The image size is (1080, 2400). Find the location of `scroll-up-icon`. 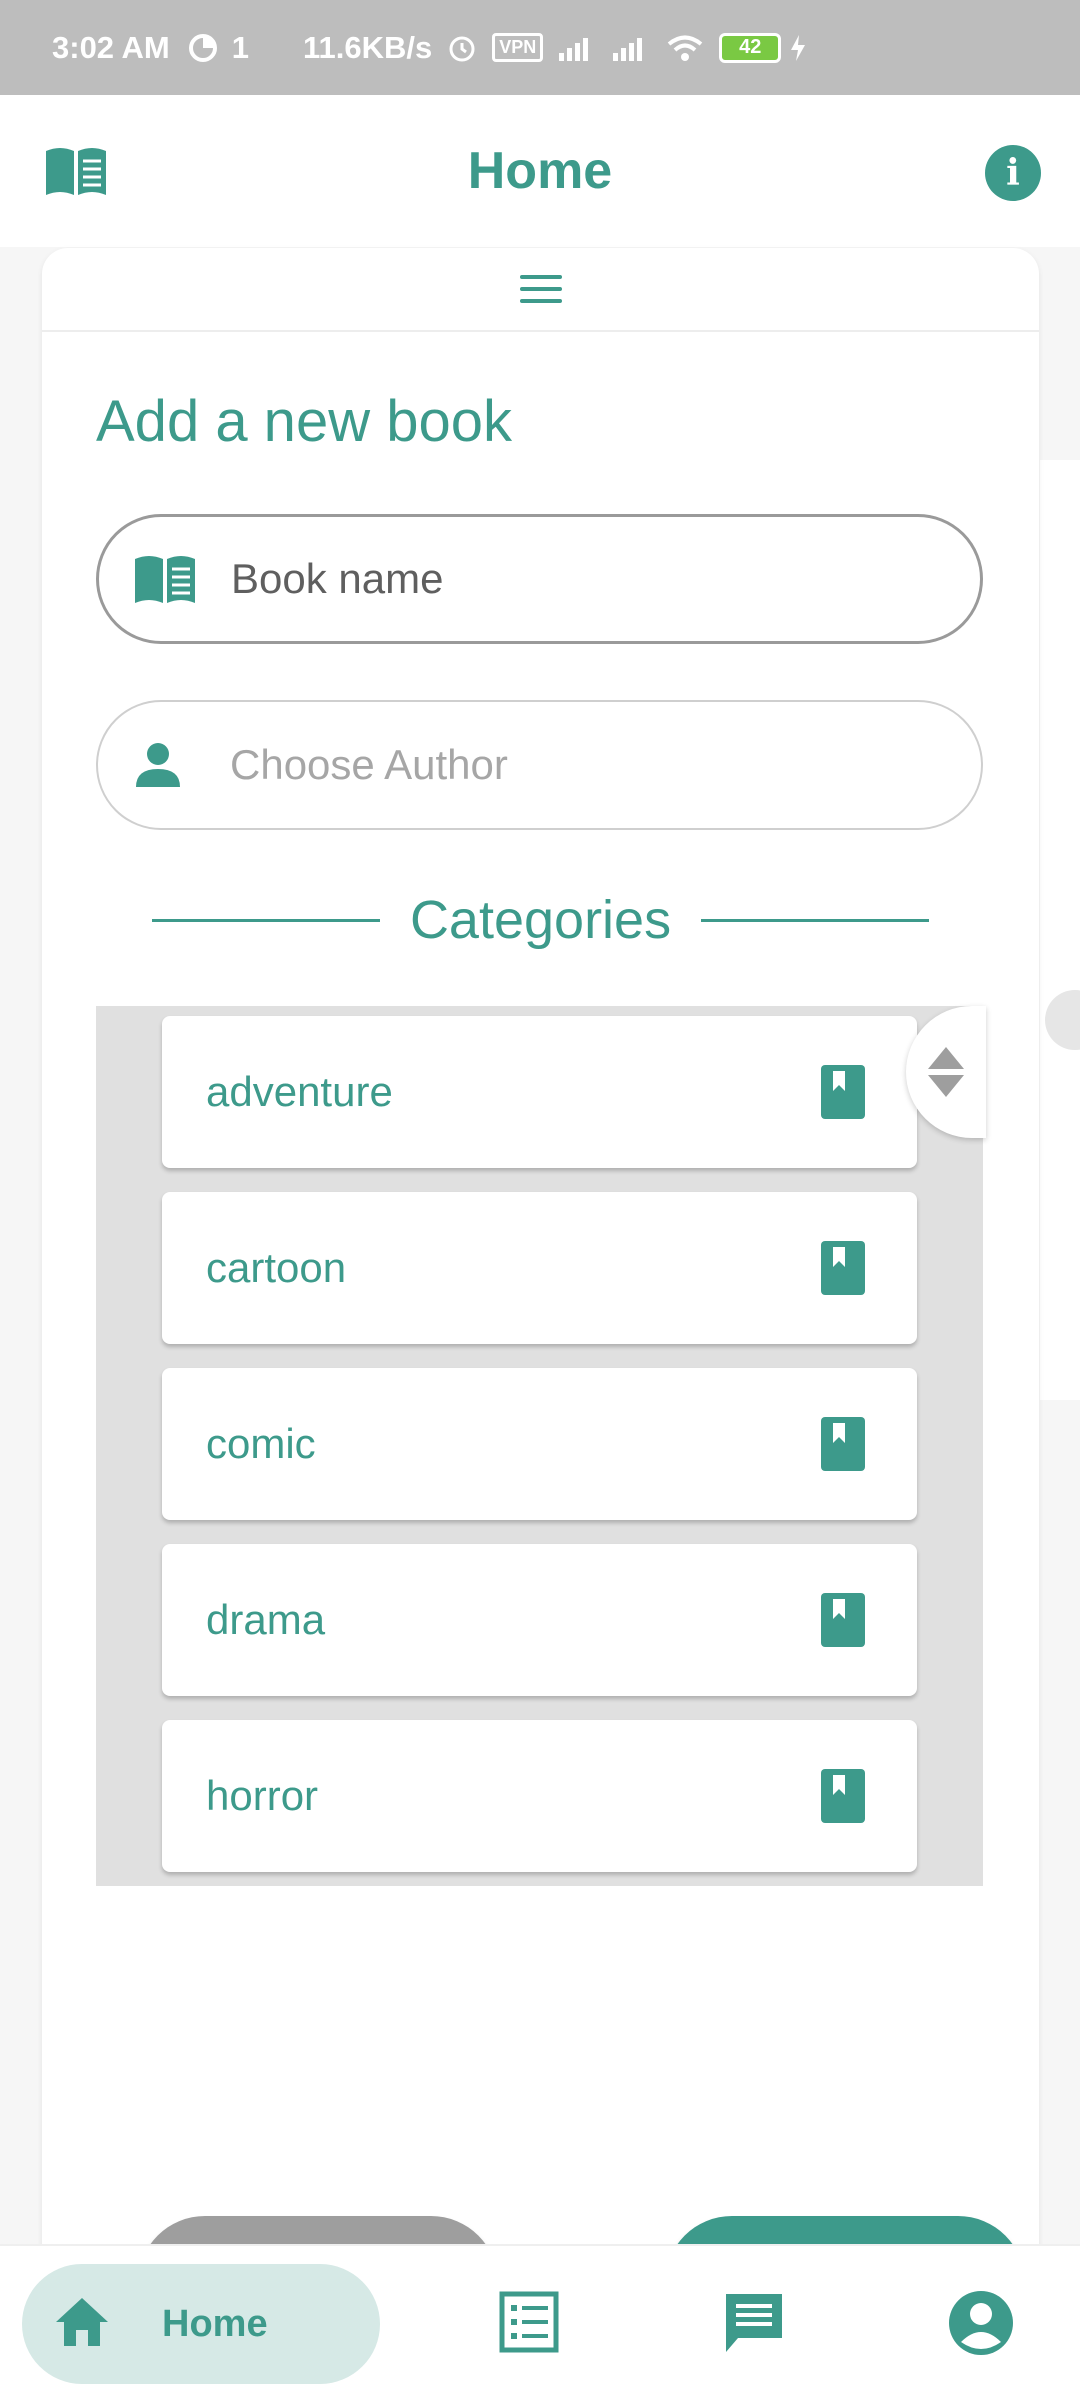

scroll-up-icon is located at coordinates (946, 1058).